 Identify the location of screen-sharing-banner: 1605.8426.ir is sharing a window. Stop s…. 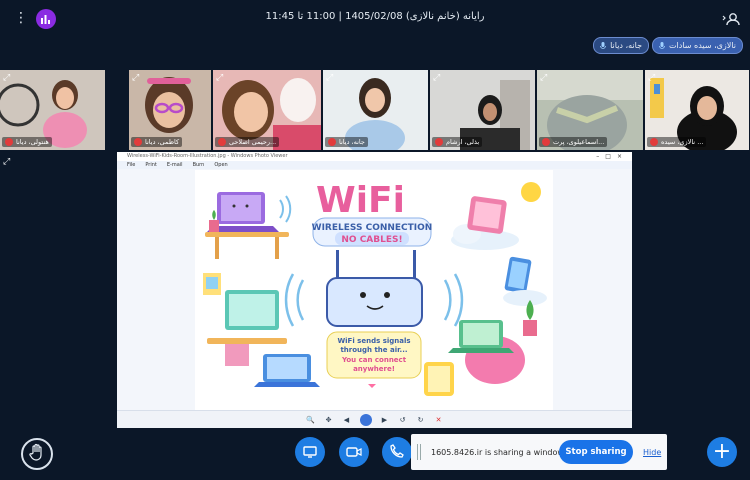
(539, 452).